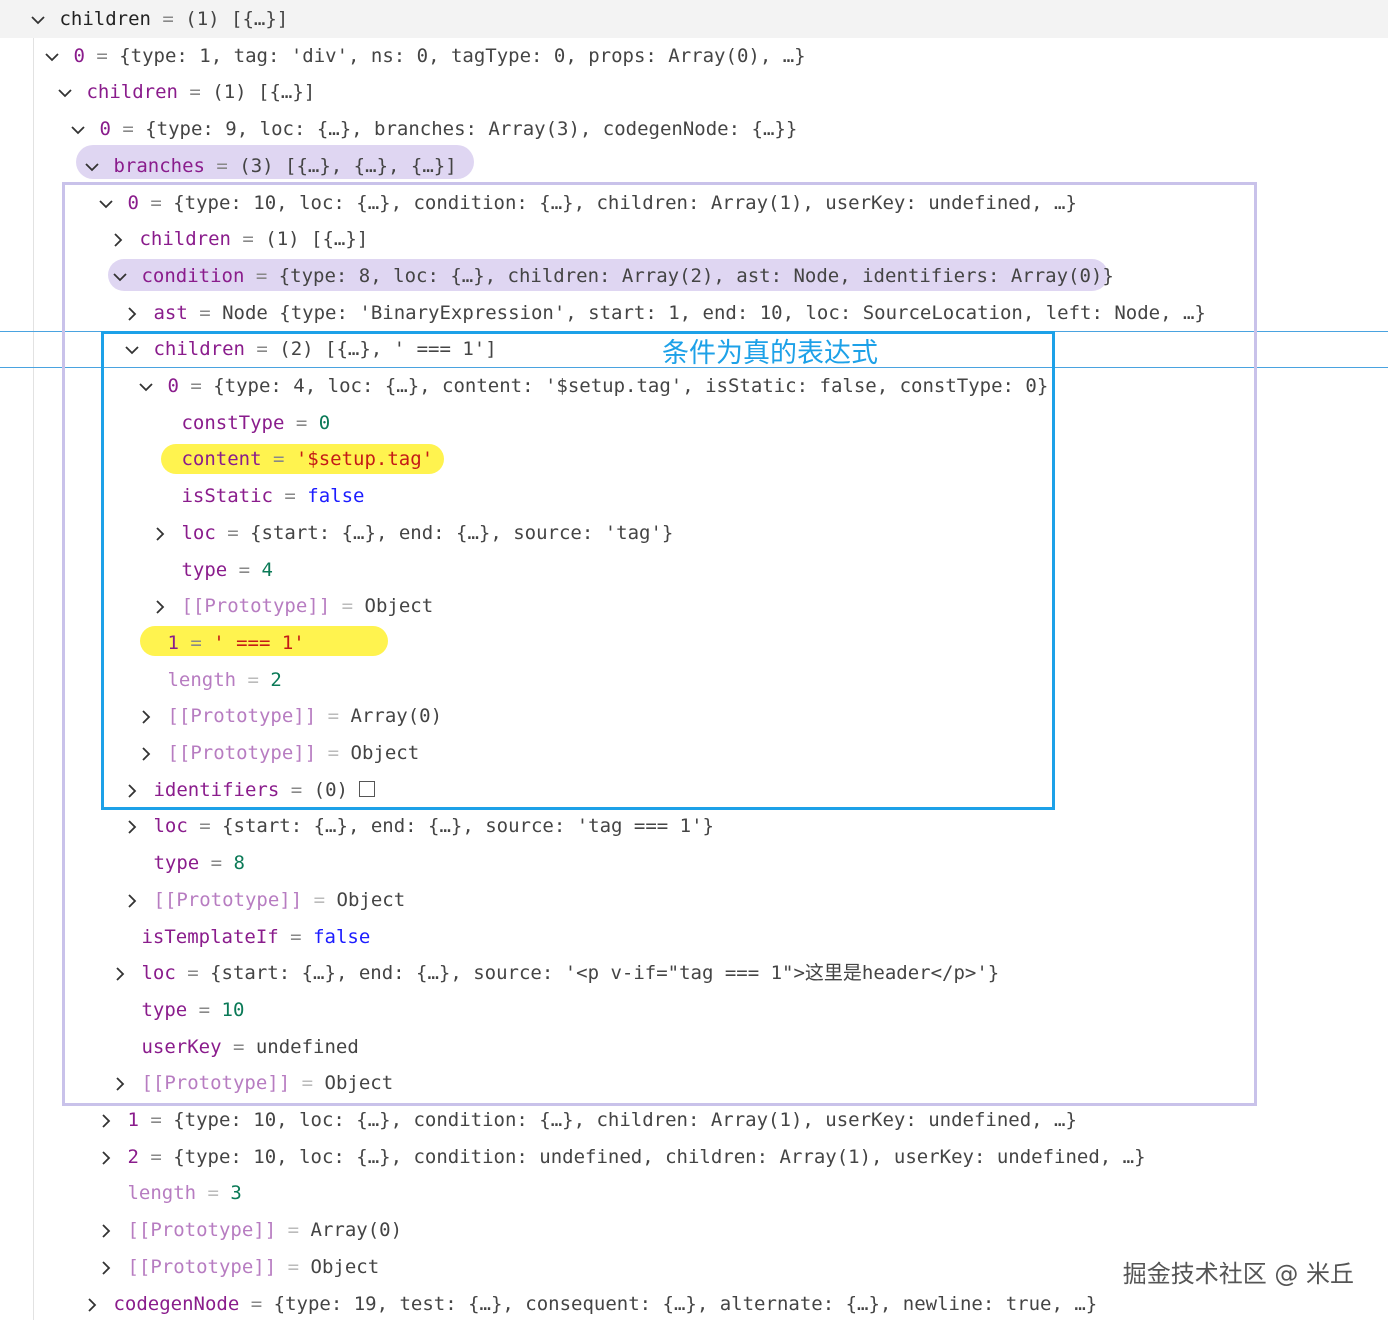 This screenshot has height=1323, width=1388. What do you see at coordinates (173, 386) in the screenshot?
I see `property-key: 0` at bounding box center [173, 386].